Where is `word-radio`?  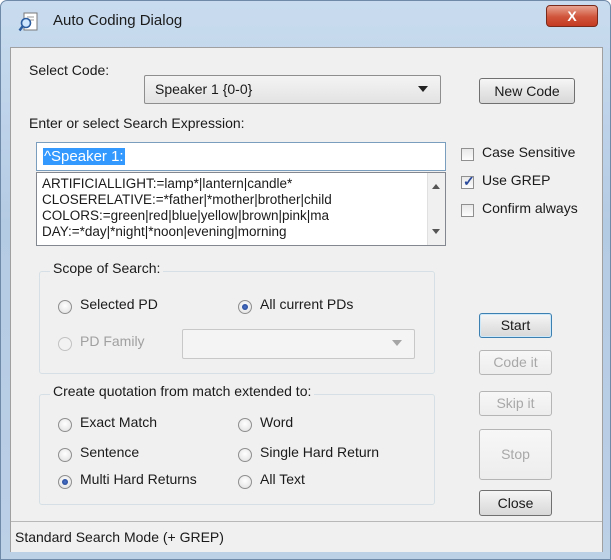 word-radio is located at coordinates (245, 425).